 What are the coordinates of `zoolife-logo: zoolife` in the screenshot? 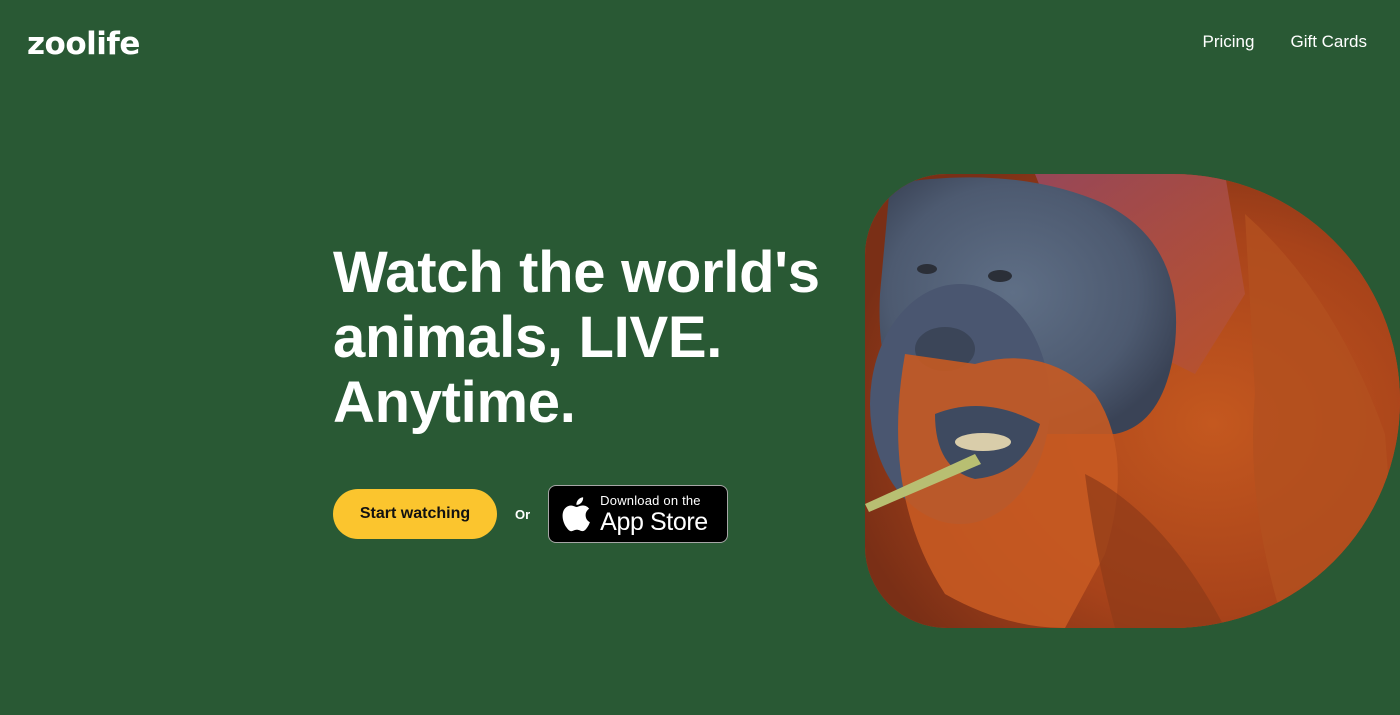 It's located at (83, 44).